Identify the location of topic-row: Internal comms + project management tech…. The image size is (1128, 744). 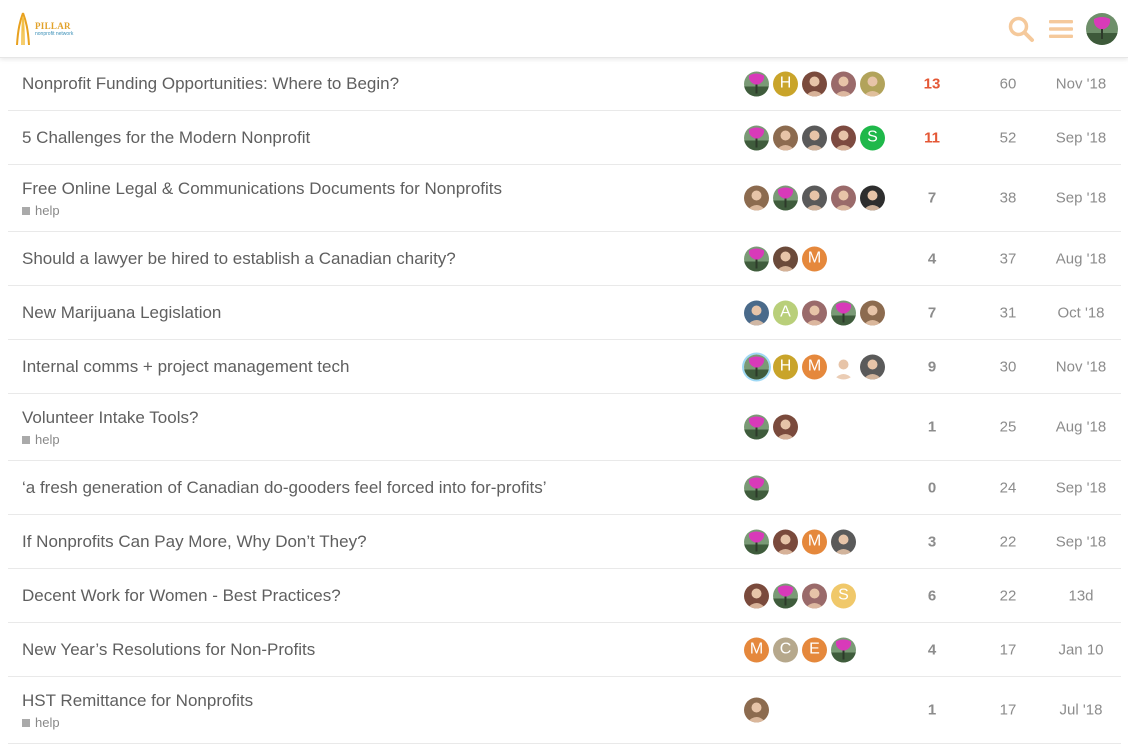
(564, 367).